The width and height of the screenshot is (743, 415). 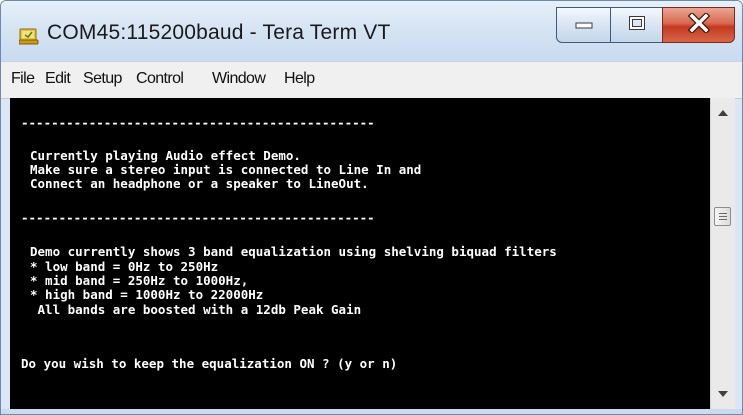 I want to click on maximize-button, so click(x=636, y=25).